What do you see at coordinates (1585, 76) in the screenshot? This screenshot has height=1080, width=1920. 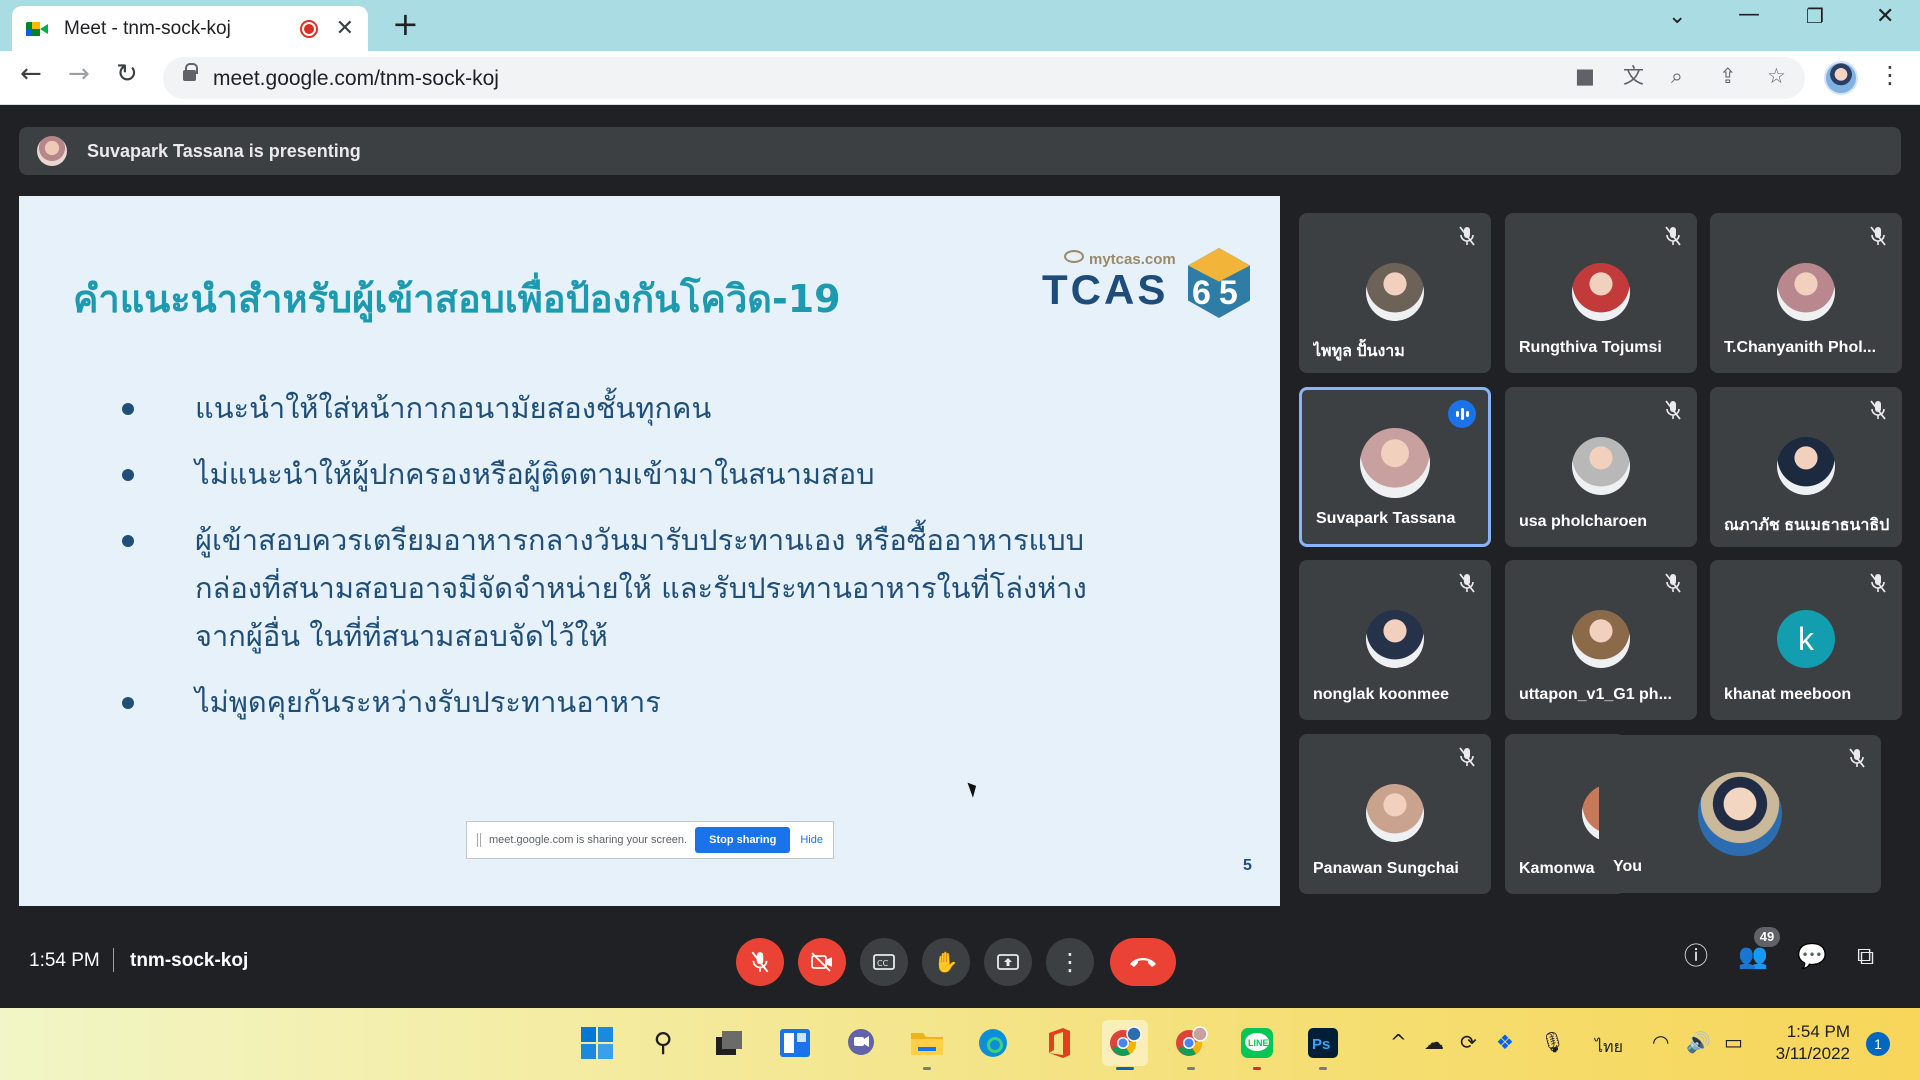 I see `camera-in-use-icon: ■` at bounding box center [1585, 76].